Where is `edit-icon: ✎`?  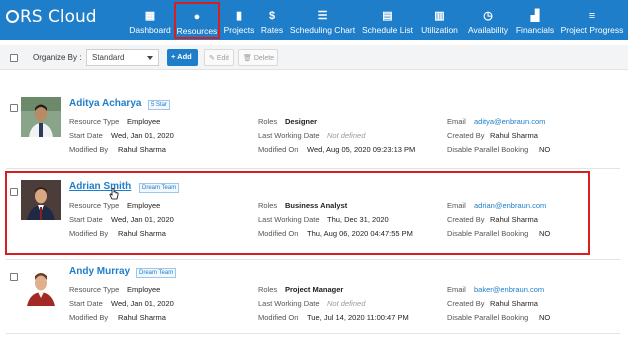 edit-icon: ✎ is located at coordinates (212, 58).